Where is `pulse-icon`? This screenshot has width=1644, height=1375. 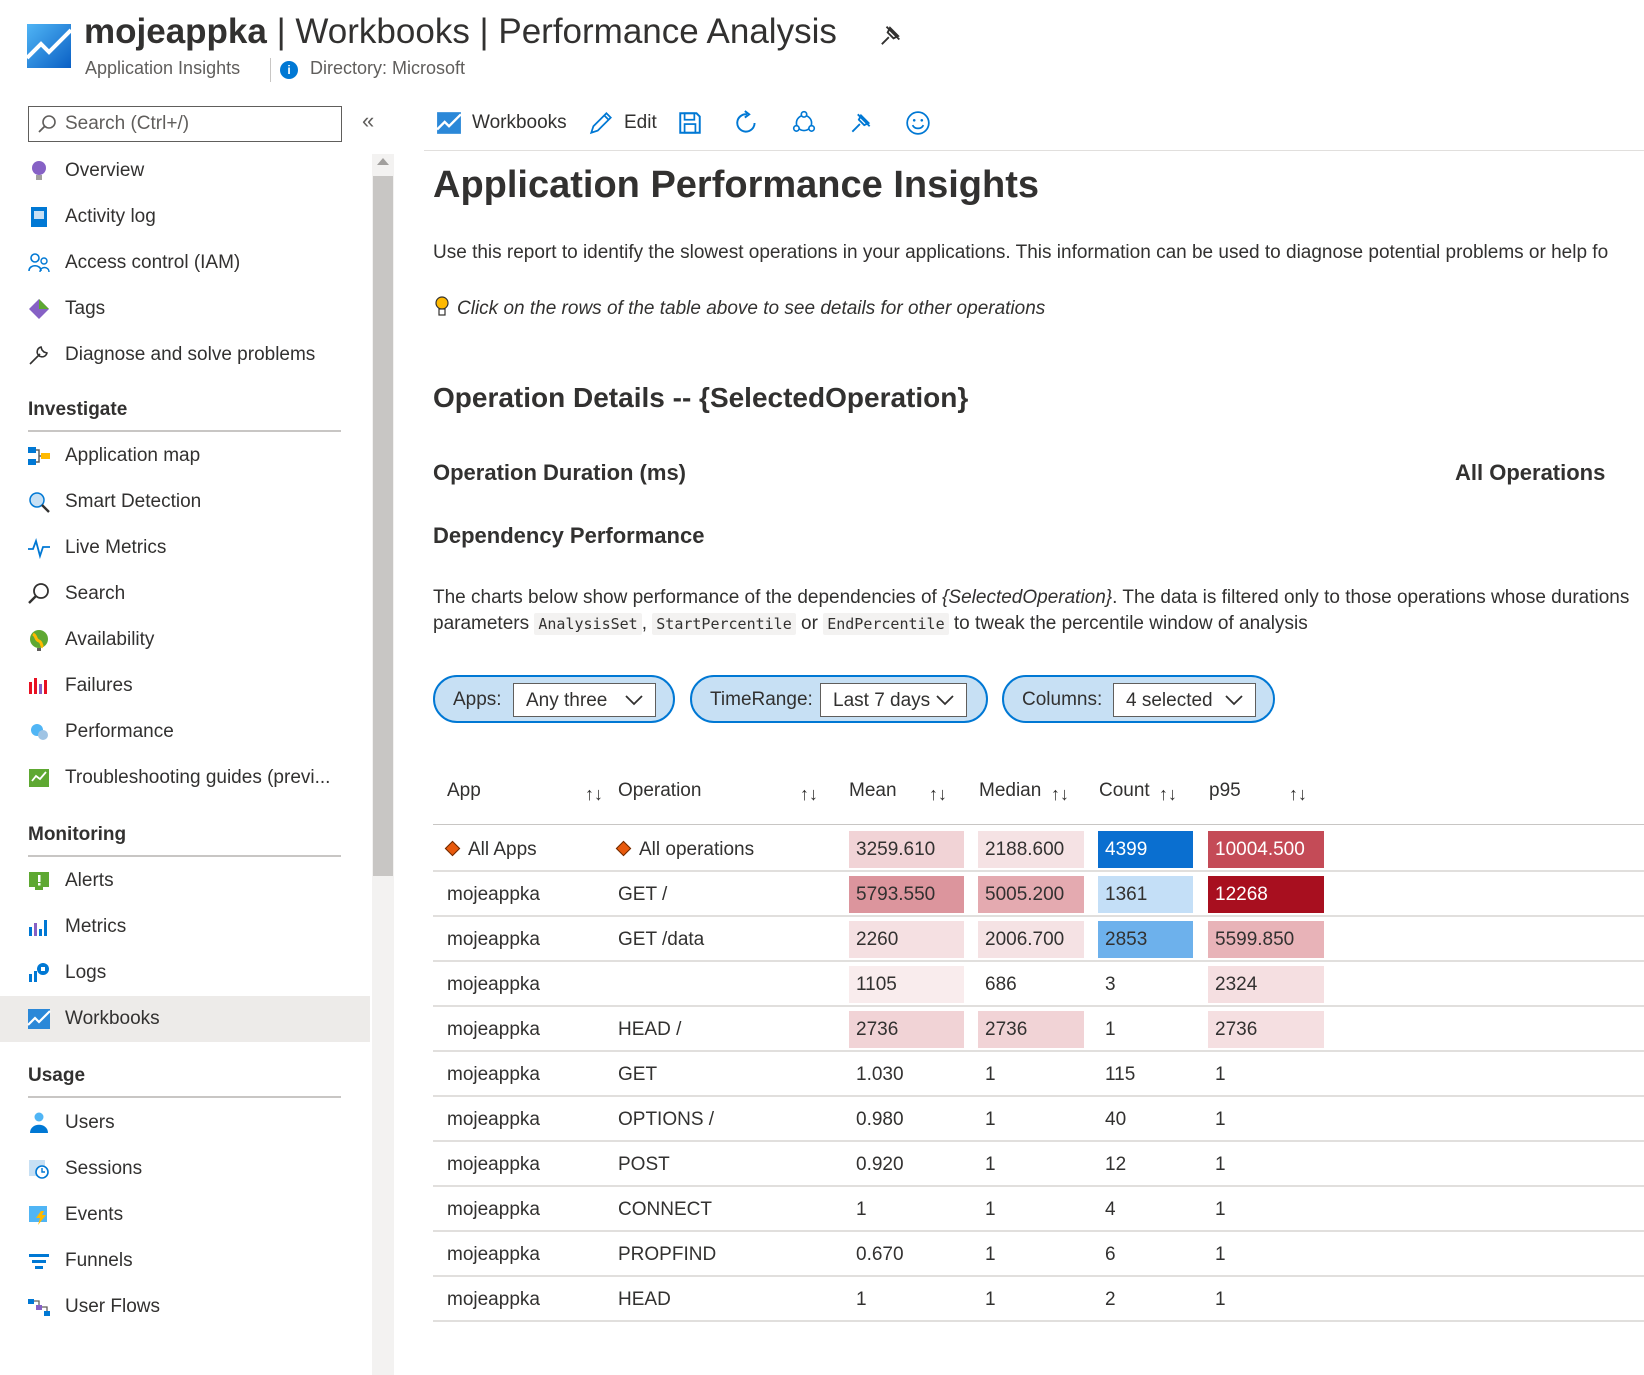
pulse-icon is located at coordinates (39, 549).